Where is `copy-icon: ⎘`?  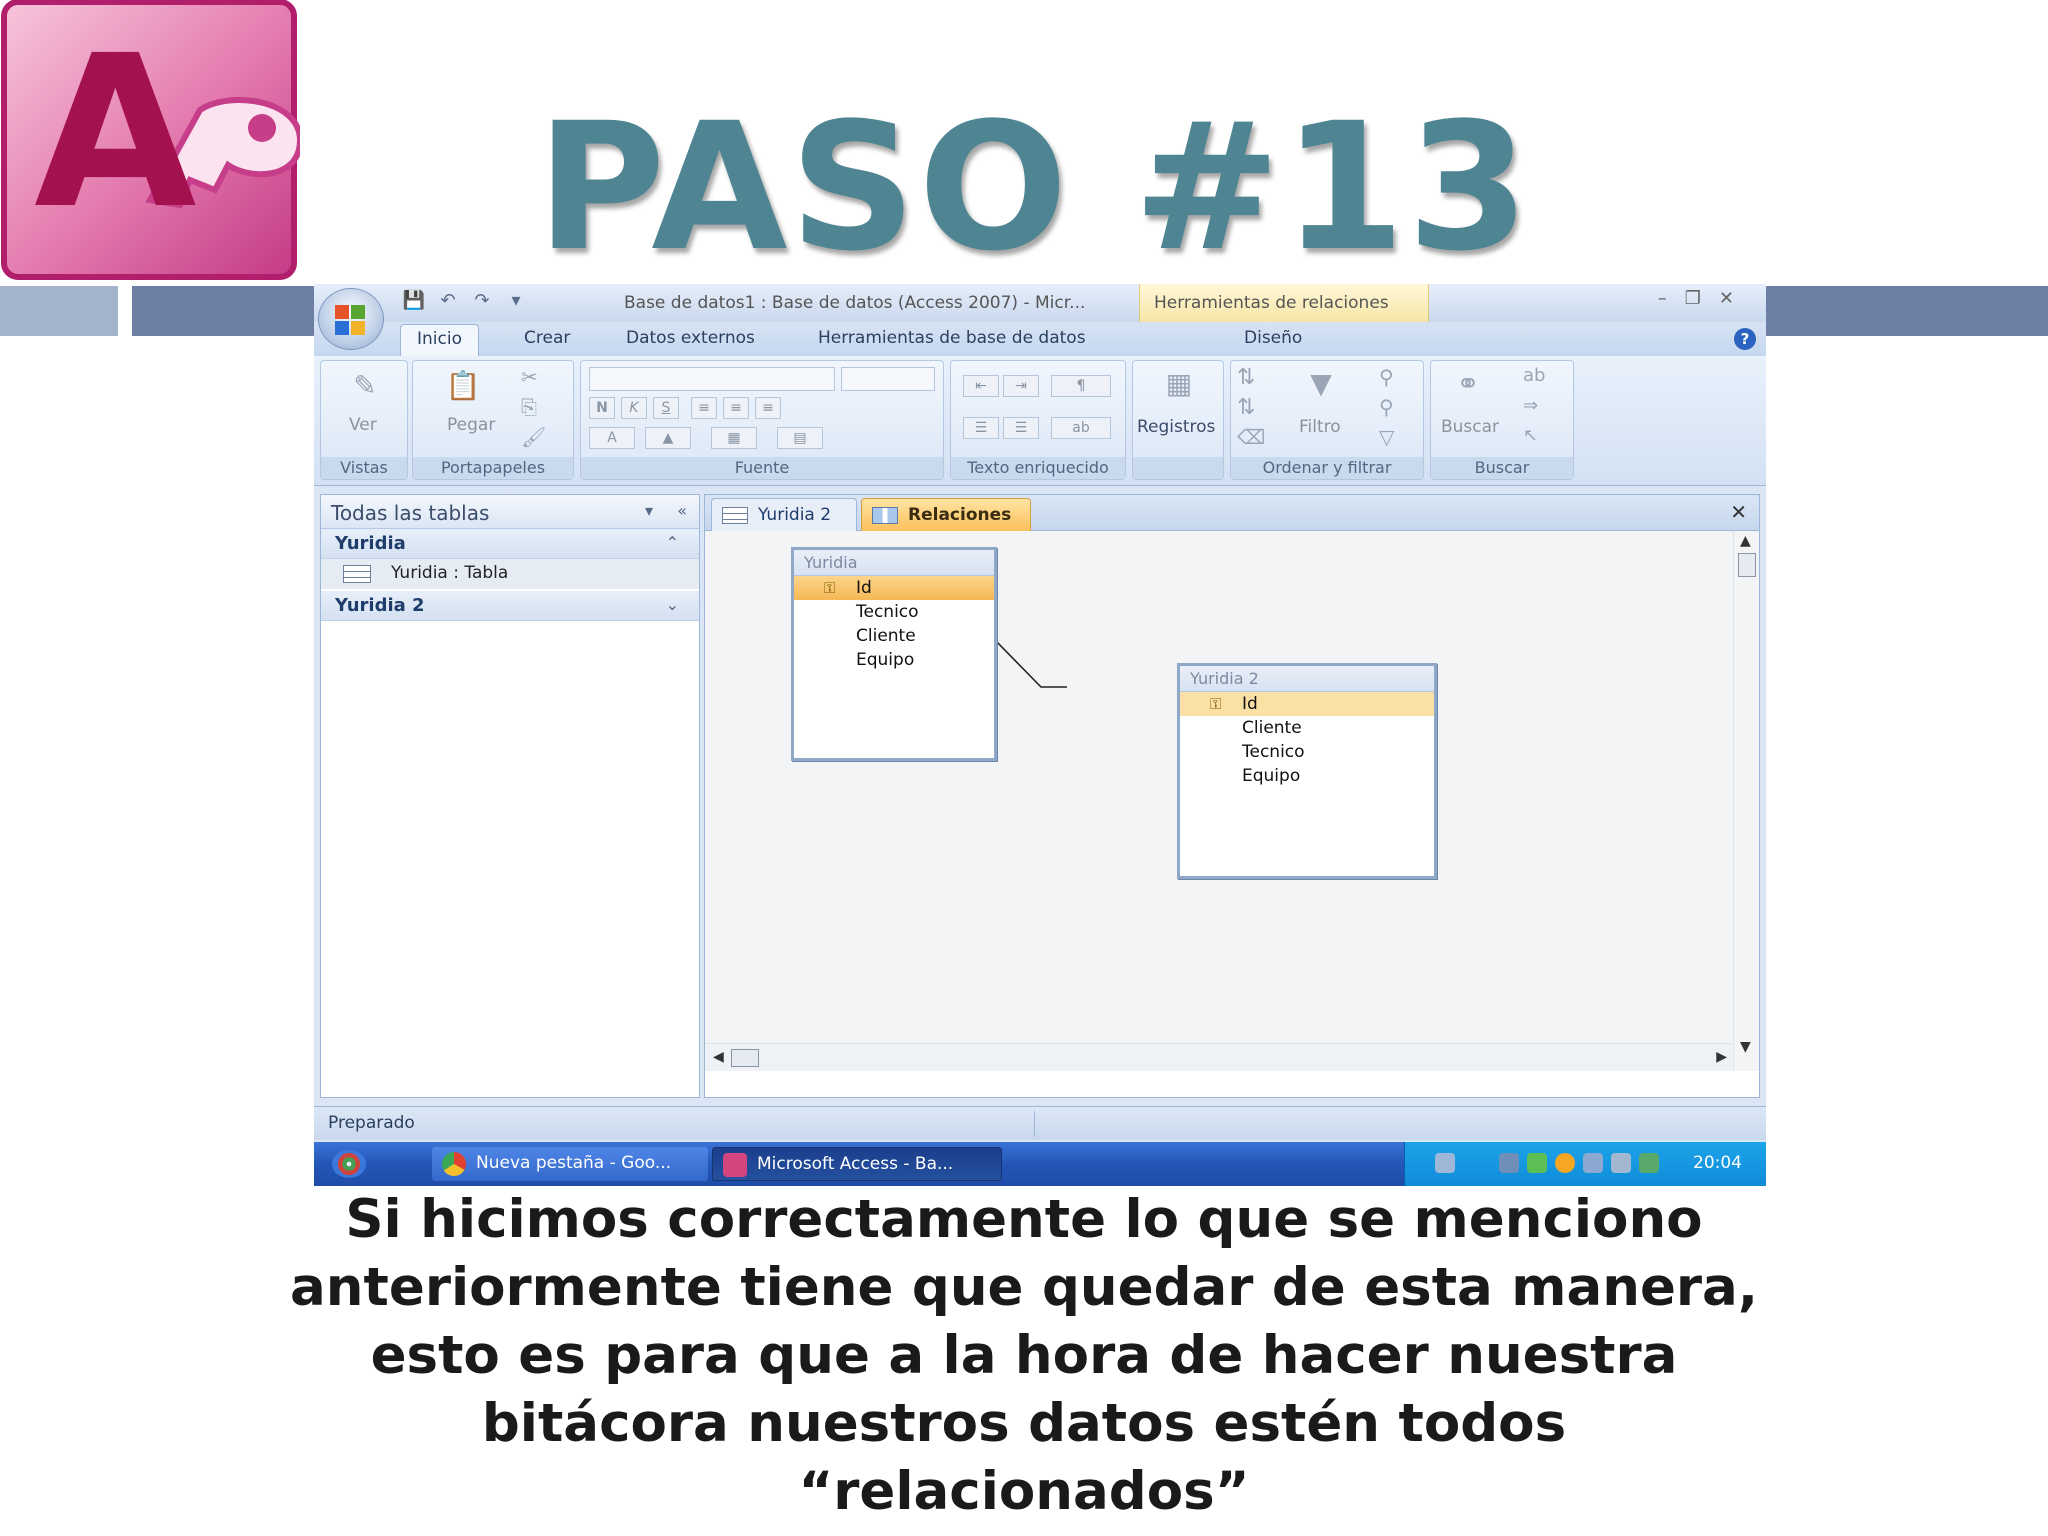 copy-icon: ⎘ is located at coordinates (529, 407).